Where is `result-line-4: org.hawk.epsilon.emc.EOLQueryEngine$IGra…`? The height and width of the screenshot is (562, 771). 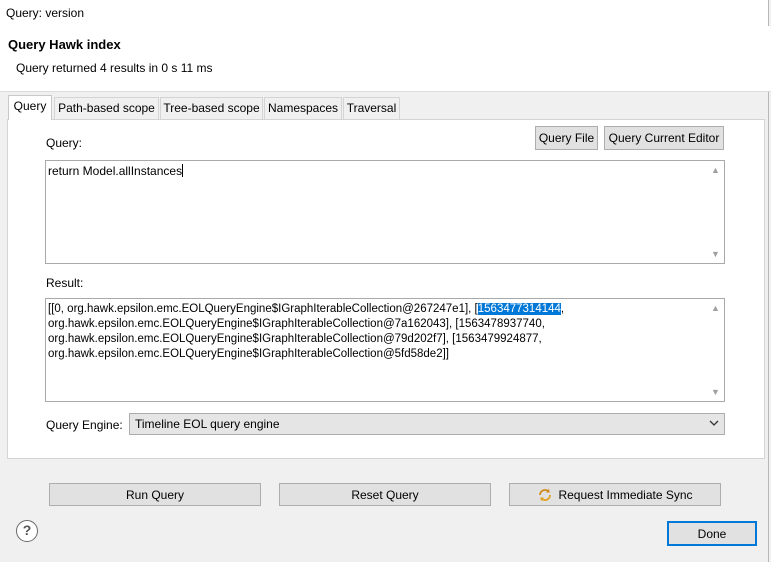 result-line-4: org.hawk.epsilon.emc.EOLQueryEngine$IGra… is located at coordinates (248, 354).